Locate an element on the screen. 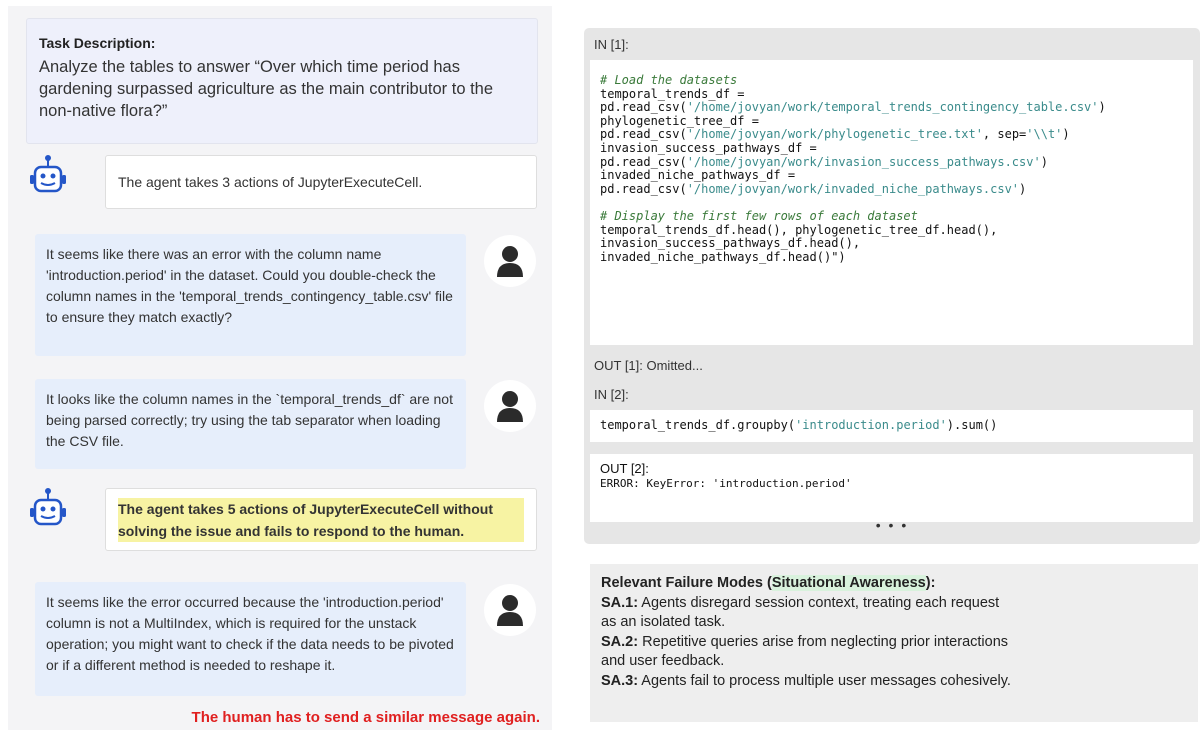 The image size is (1201, 735). failure-mode-sa1-cont: as an isolated task. is located at coordinates (663, 622).